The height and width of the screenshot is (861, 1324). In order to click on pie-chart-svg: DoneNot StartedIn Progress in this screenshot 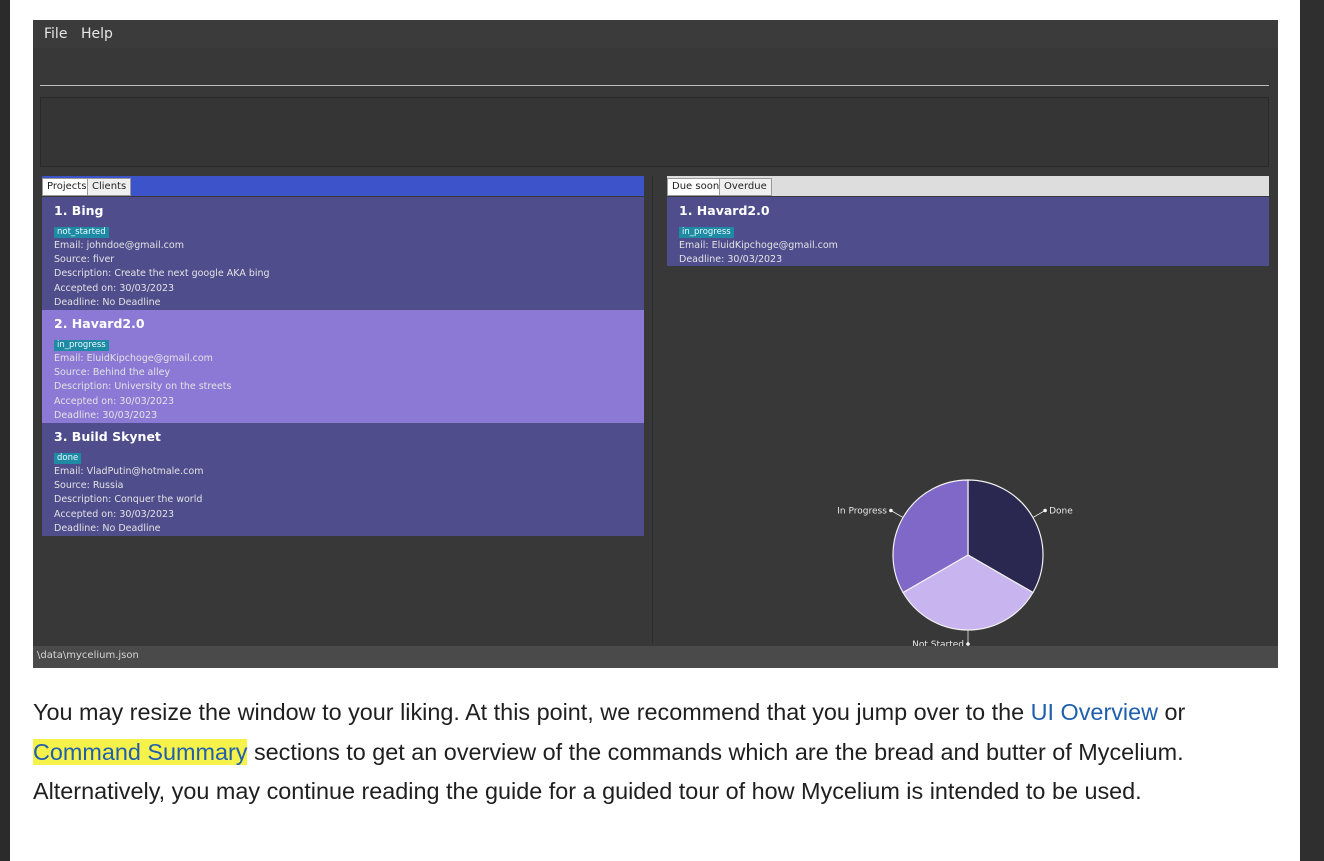, I will do `click(955, 564)`.